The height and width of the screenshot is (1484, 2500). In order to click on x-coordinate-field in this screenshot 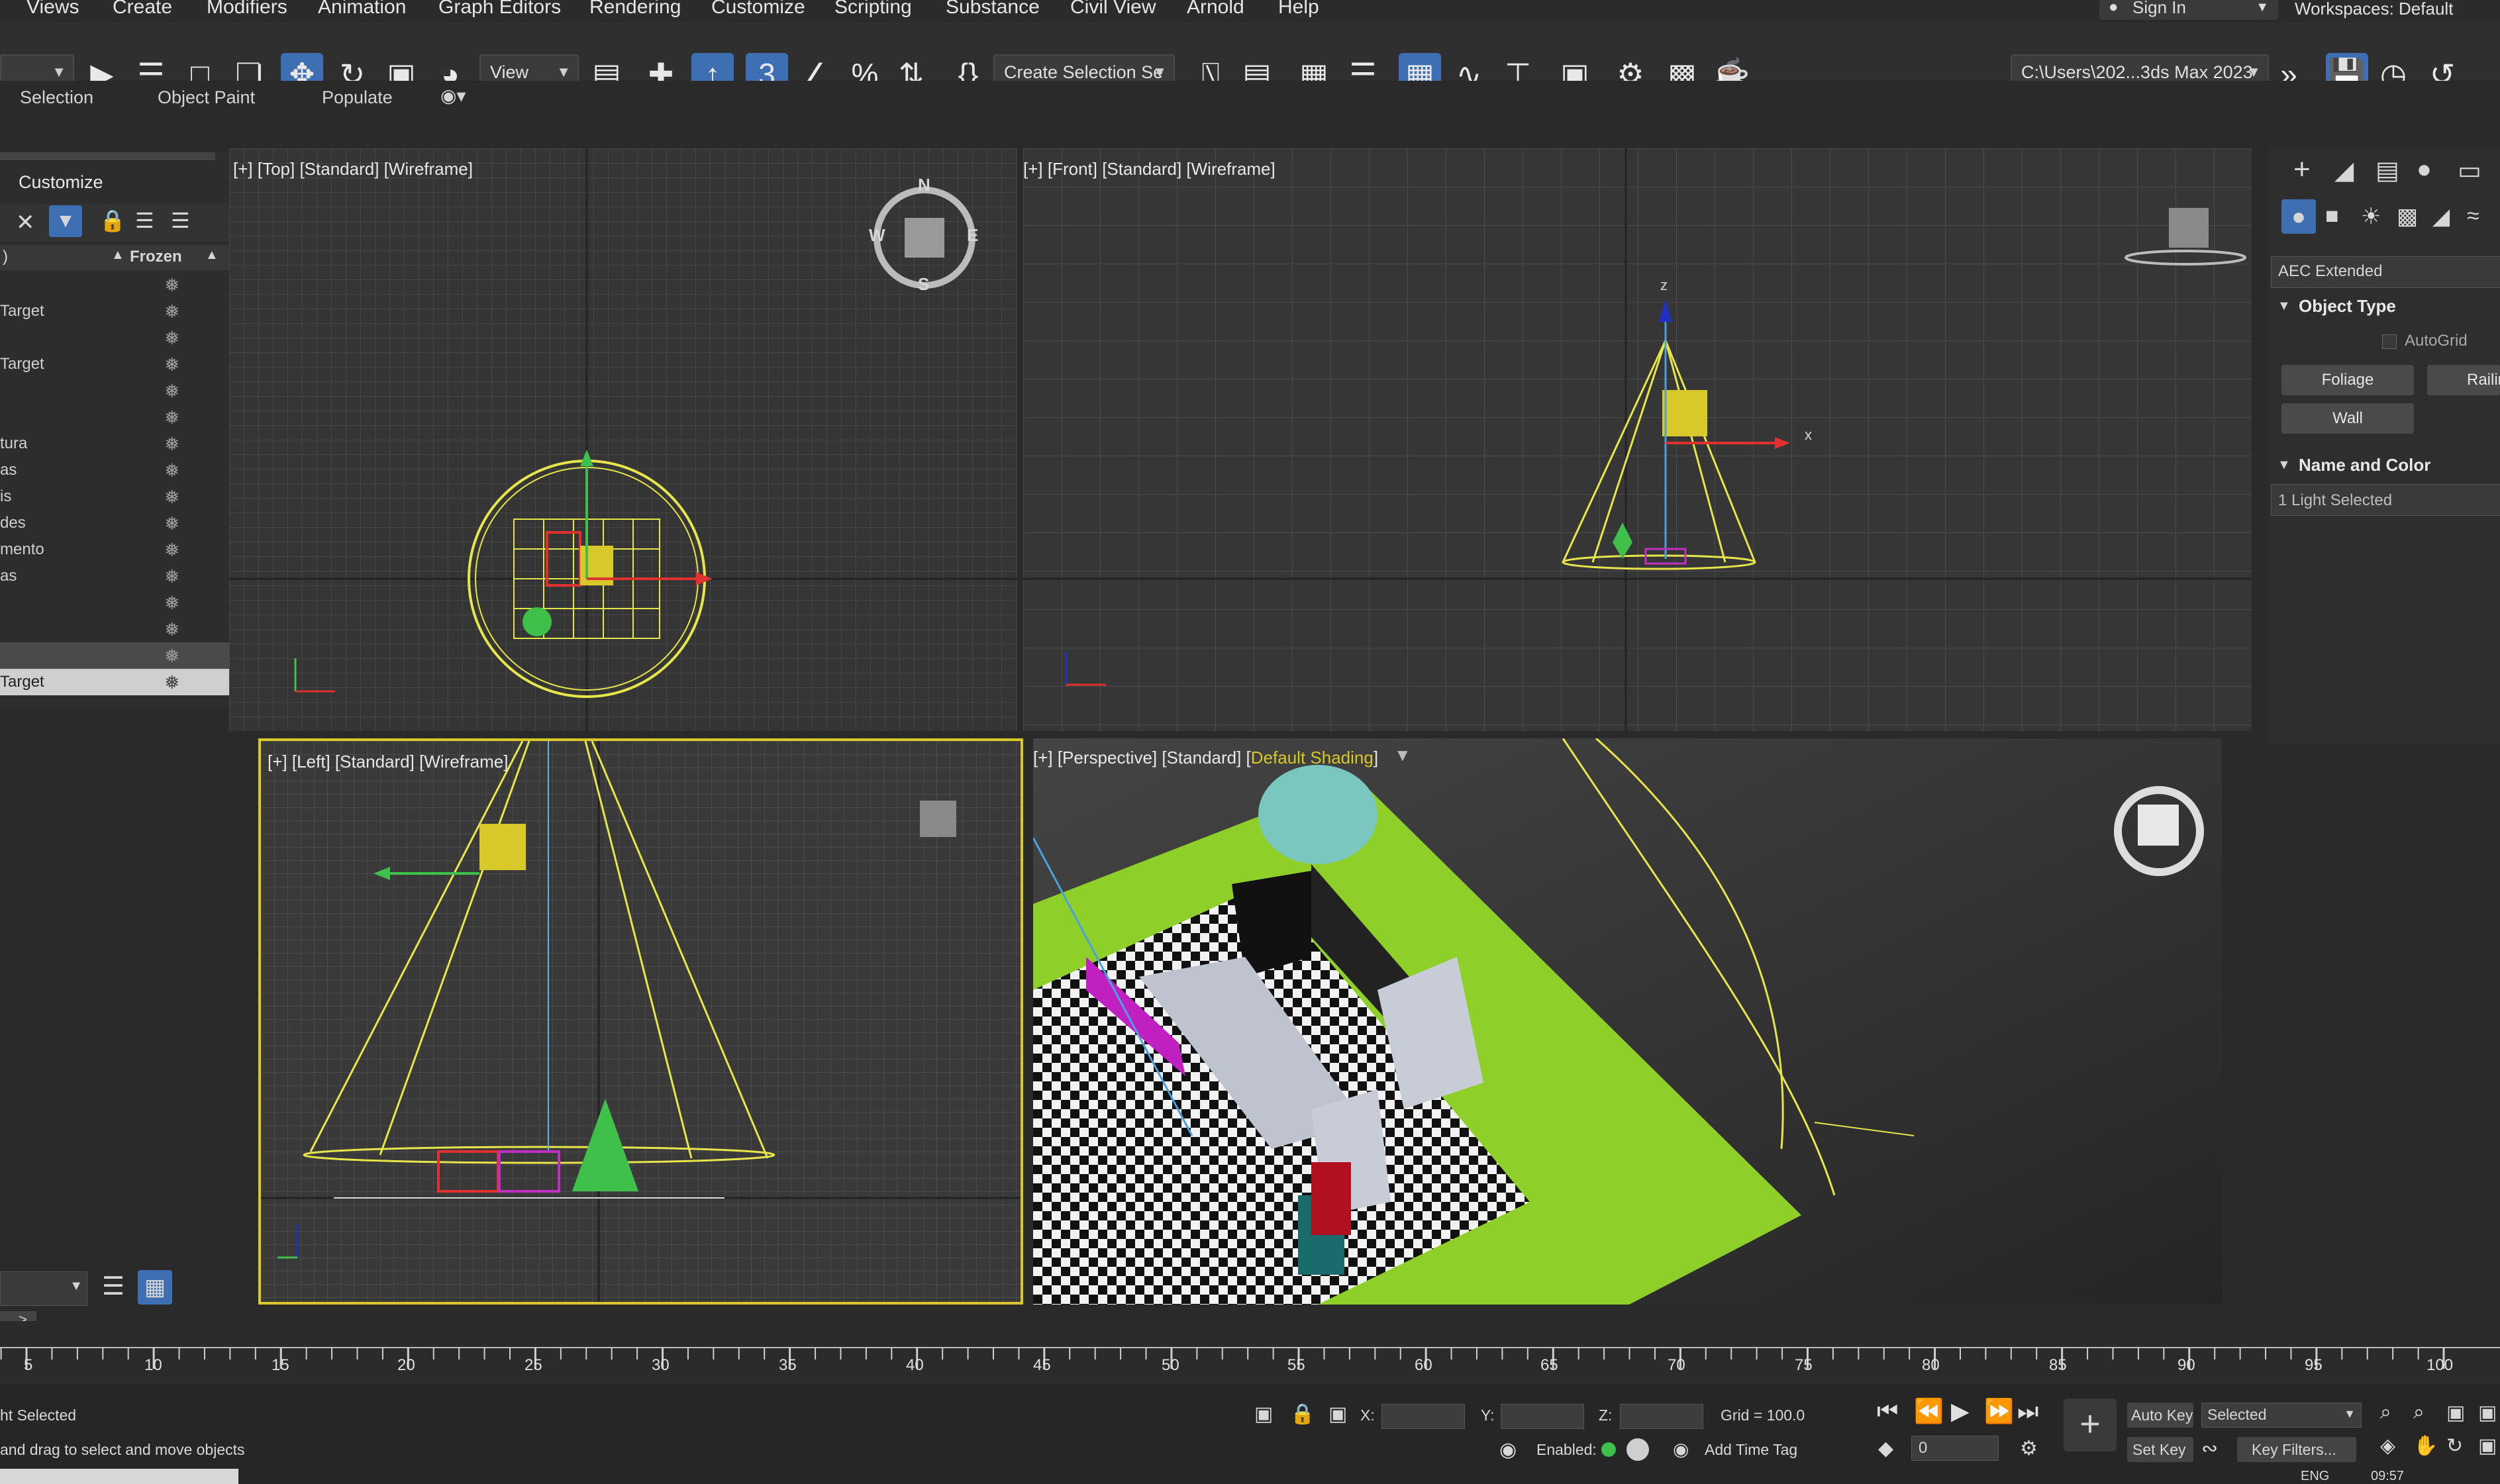, I will do `click(1423, 1416)`.